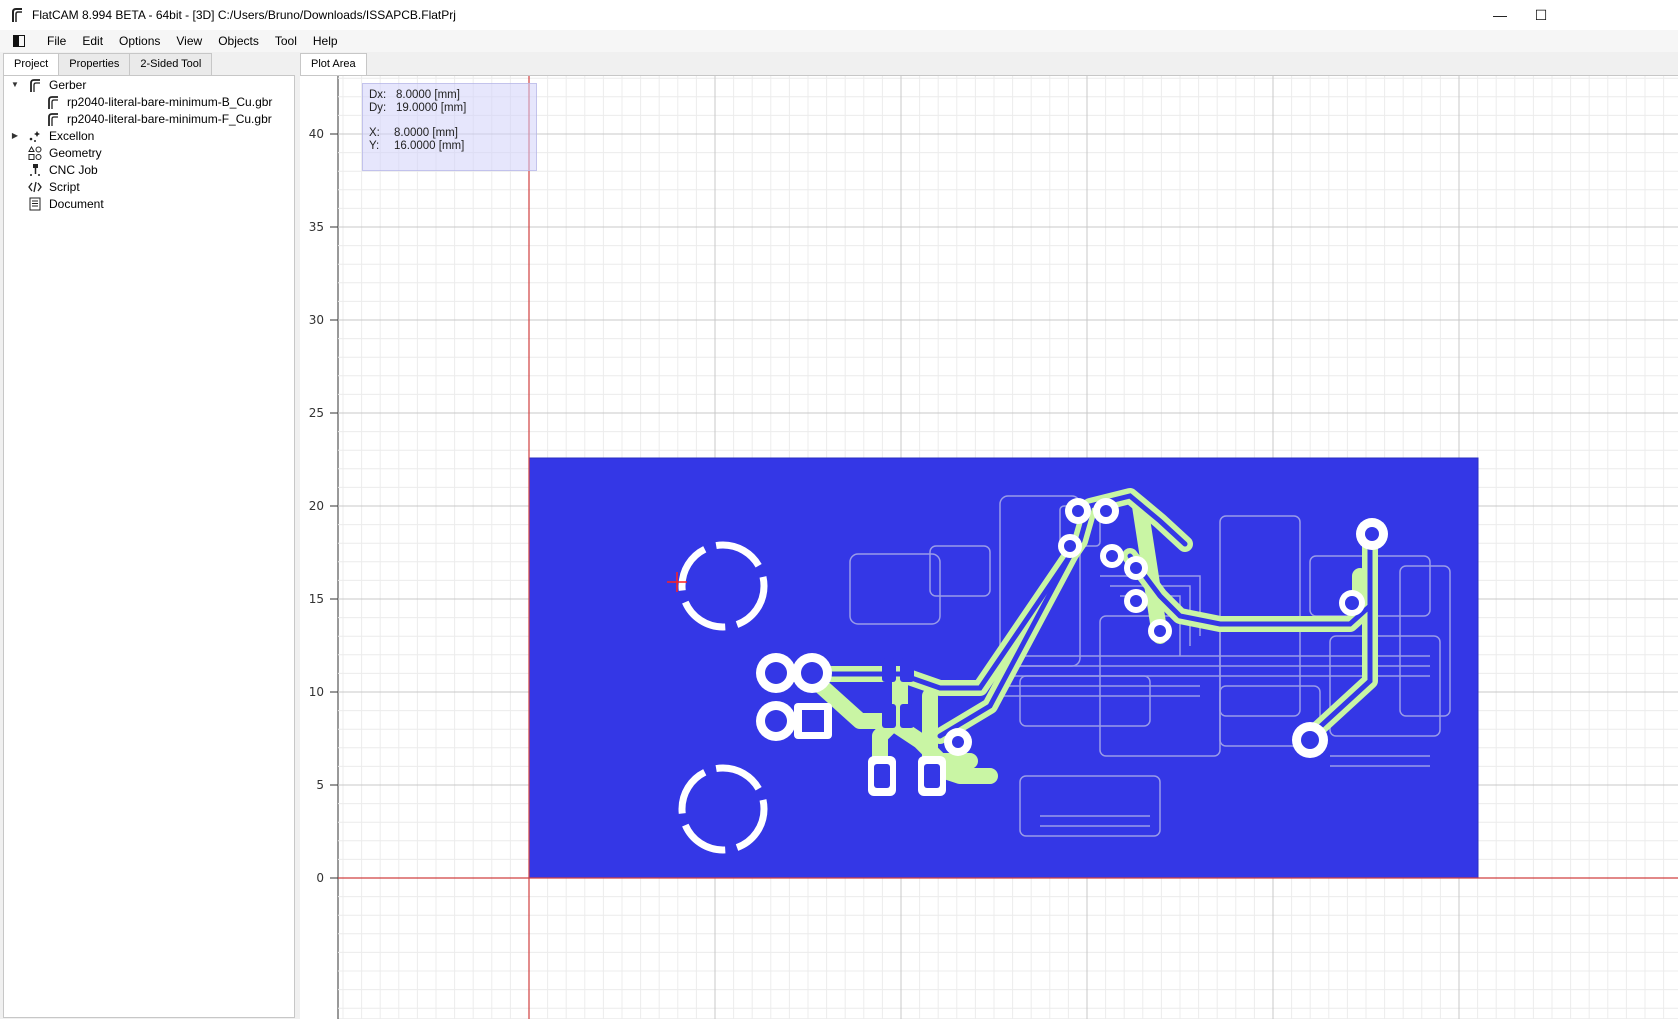 The width and height of the screenshot is (1678, 1019). What do you see at coordinates (73, 170) in the screenshot?
I see `tree-label: CNC Job` at bounding box center [73, 170].